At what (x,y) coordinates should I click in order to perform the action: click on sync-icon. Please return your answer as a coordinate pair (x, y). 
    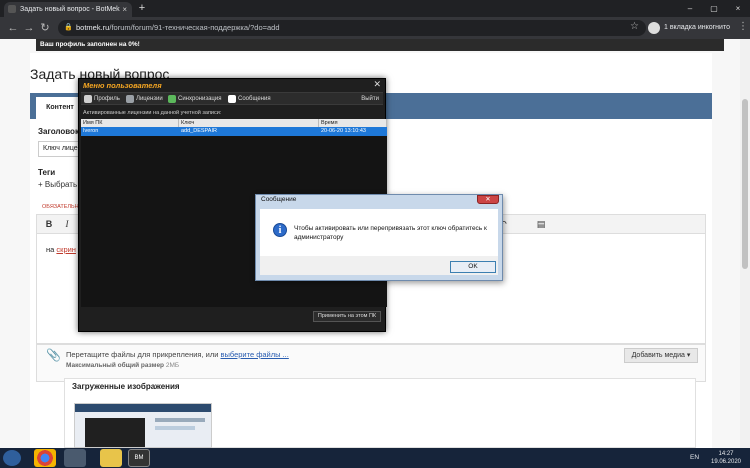
    Looking at the image, I should click on (172, 99).